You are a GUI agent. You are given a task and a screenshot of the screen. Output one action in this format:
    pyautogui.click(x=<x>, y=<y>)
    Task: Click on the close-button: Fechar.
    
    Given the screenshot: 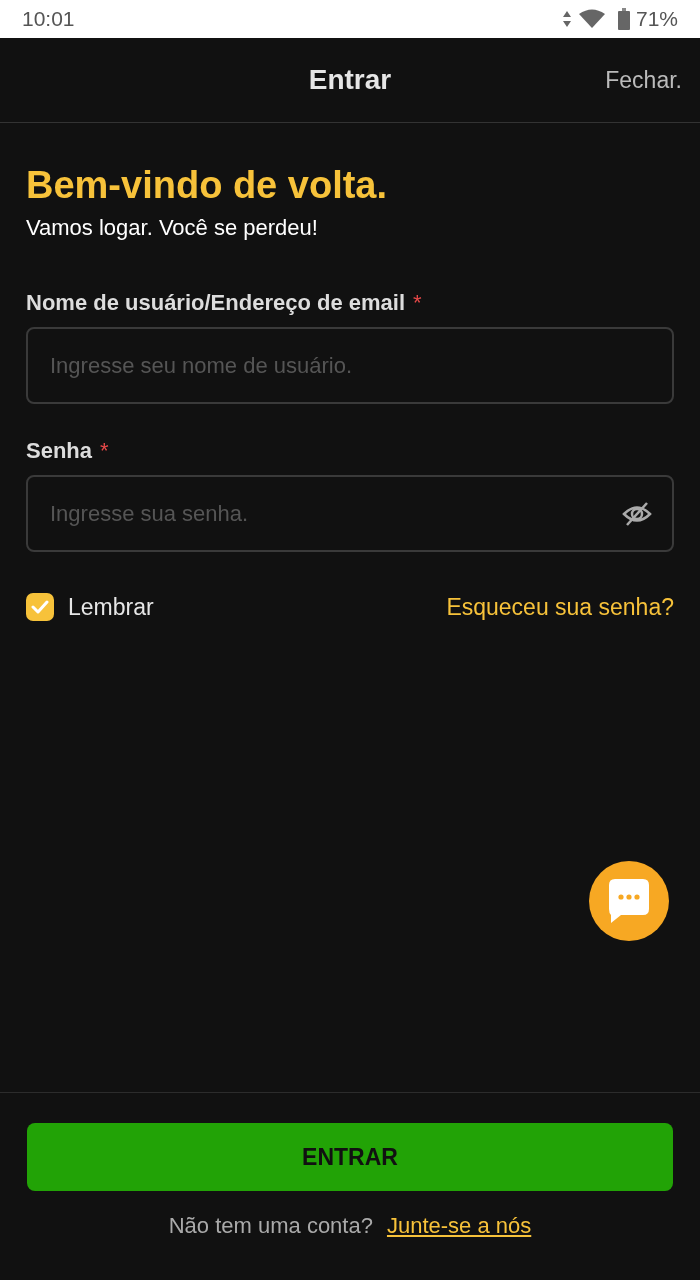 What is the action you would take?
    pyautogui.click(x=643, y=80)
    